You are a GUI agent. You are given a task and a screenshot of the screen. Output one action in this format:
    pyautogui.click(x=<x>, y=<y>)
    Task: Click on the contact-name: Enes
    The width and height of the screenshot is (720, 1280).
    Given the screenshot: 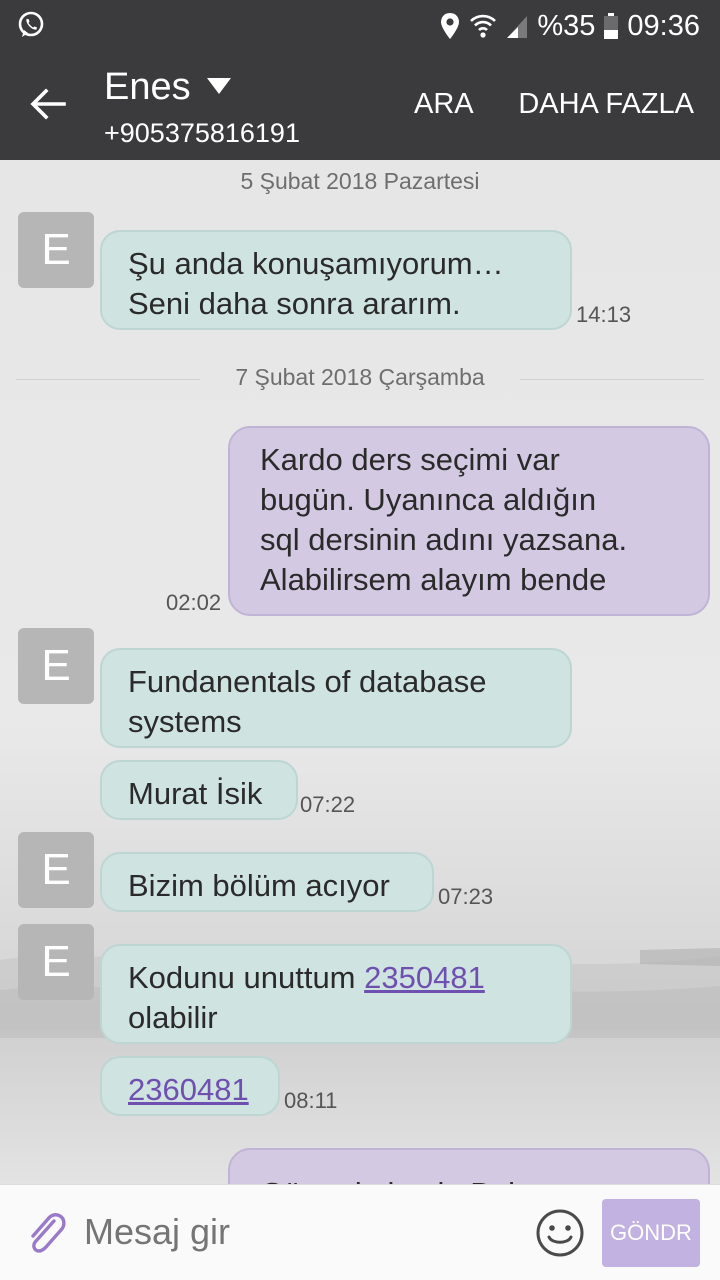 What is the action you would take?
    pyautogui.click(x=147, y=87)
    